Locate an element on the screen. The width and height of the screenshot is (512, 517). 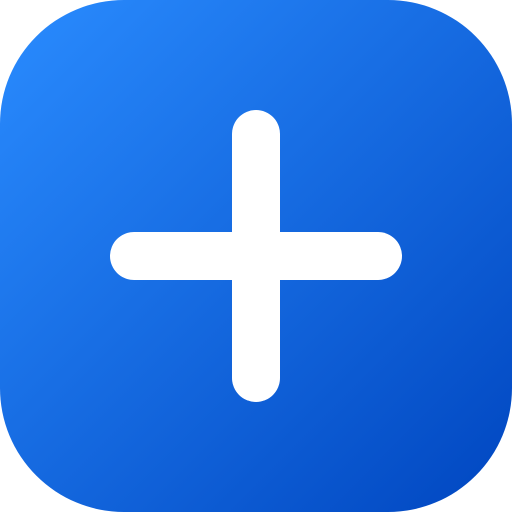
plus-horizontal-bar is located at coordinates (256, 256).